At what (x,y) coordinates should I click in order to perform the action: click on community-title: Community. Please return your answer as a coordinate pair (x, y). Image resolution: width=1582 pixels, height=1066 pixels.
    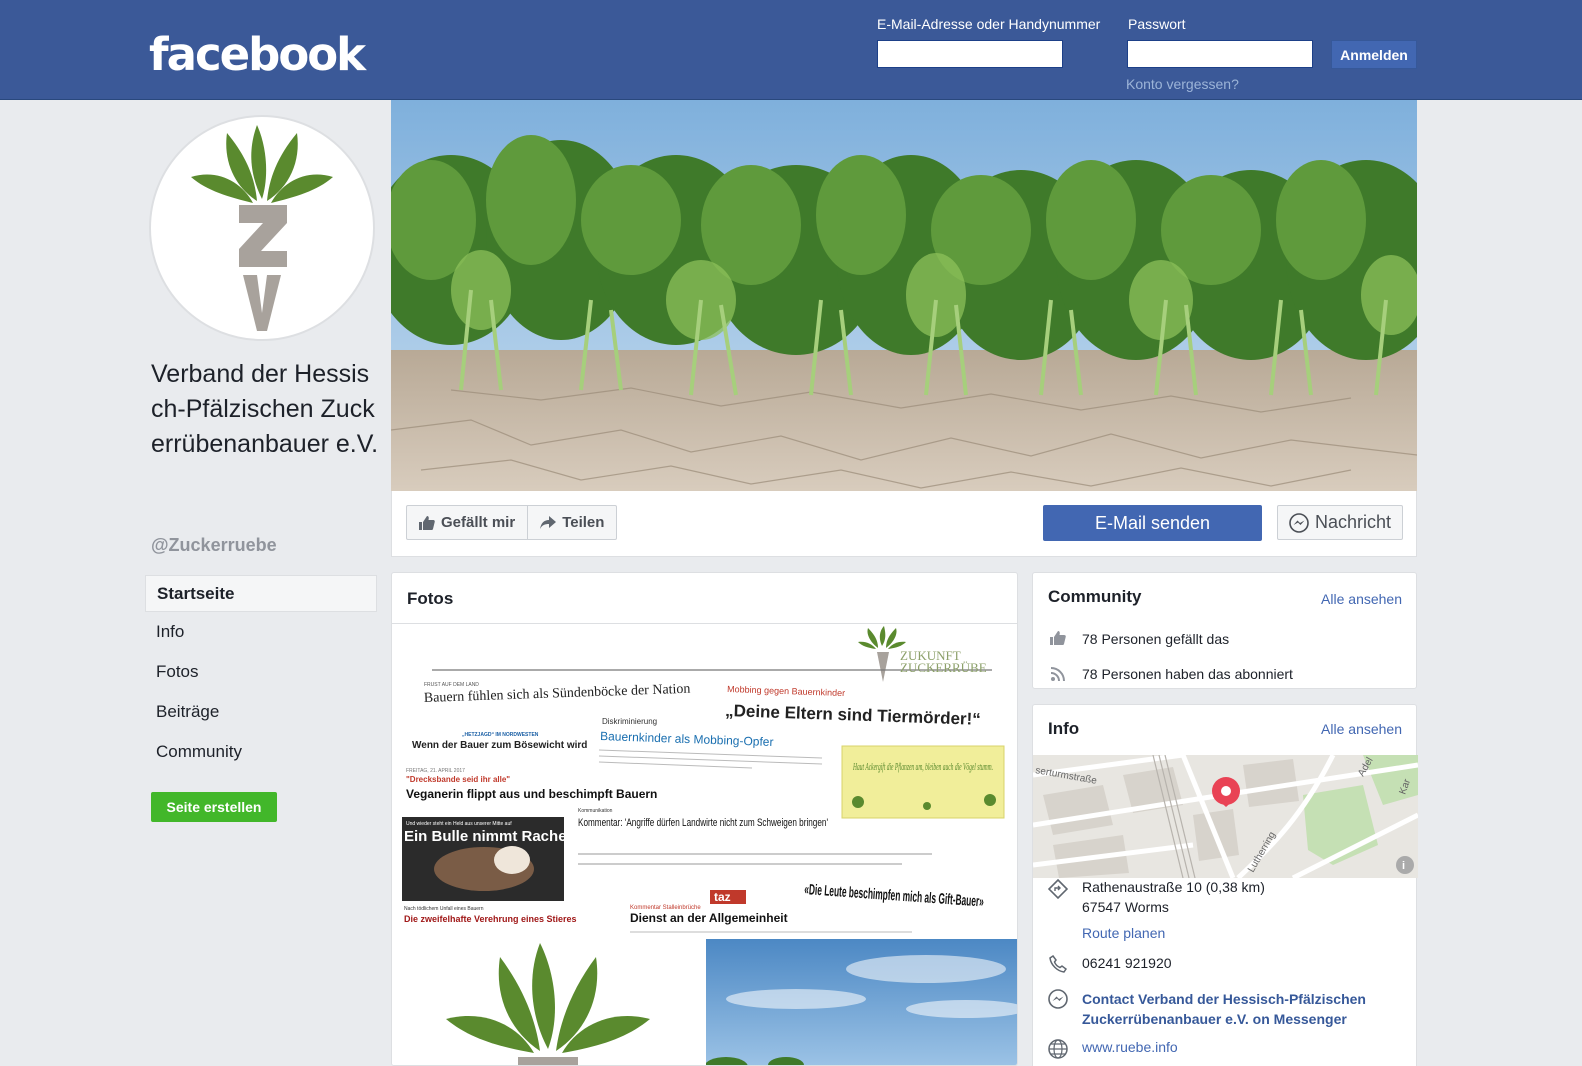
    Looking at the image, I should click on (1095, 597).